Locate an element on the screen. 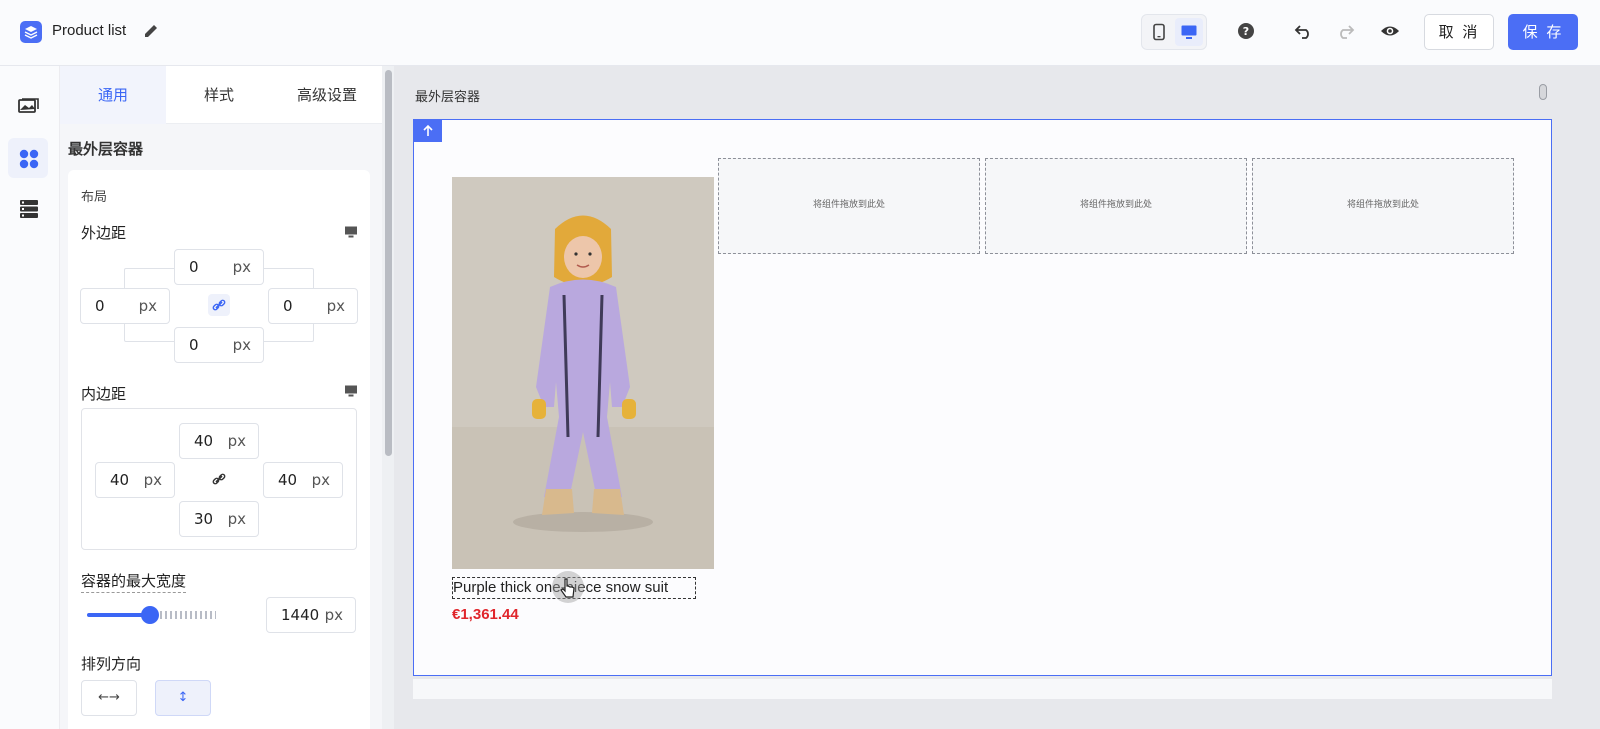  tab-general: 通用 is located at coordinates (113, 95).